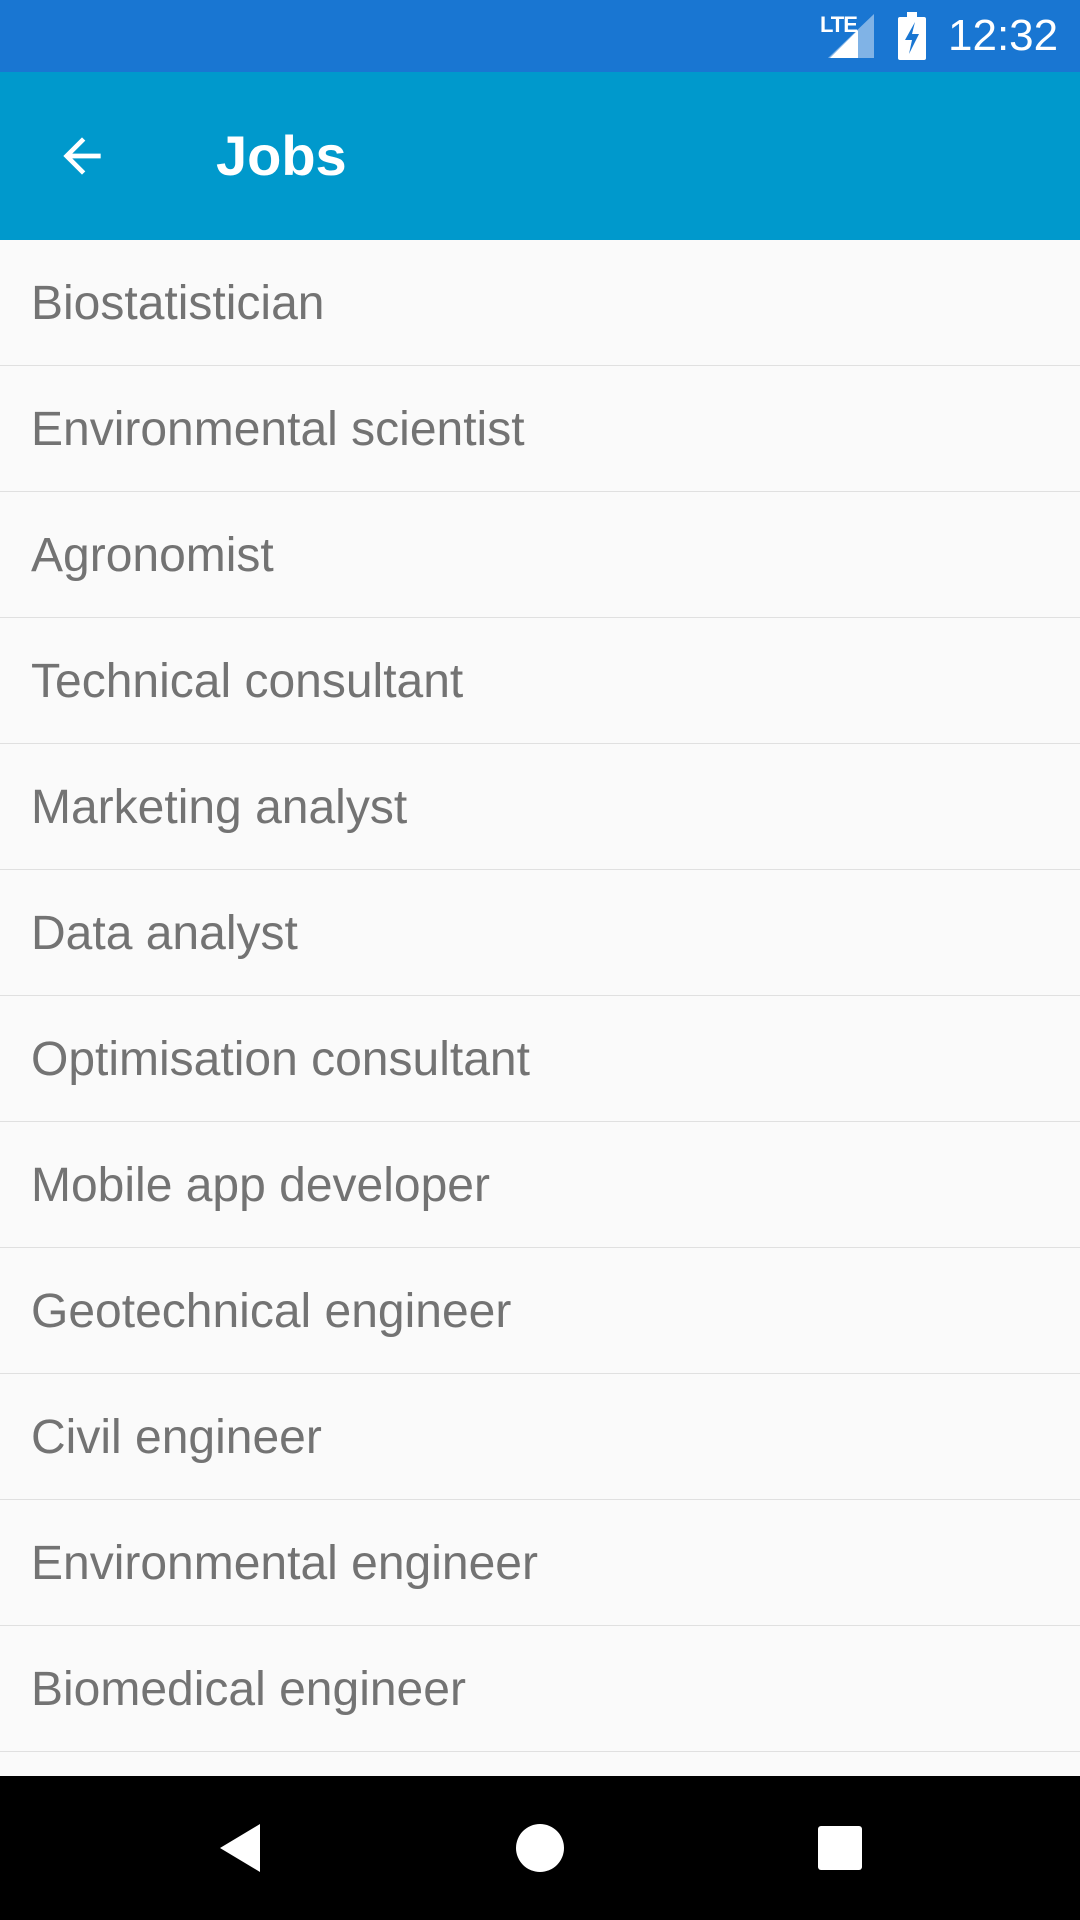 The image size is (1080, 1920). I want to click on list-item-partial, so click(540, 1764).